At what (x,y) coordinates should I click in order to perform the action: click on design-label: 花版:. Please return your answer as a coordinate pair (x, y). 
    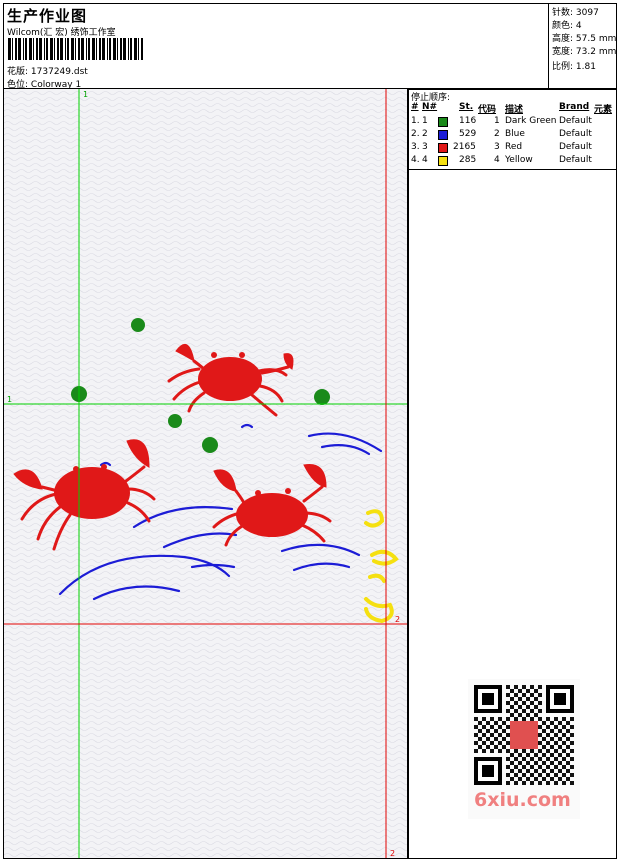
    Looking at the image, I should click on (18, 72).